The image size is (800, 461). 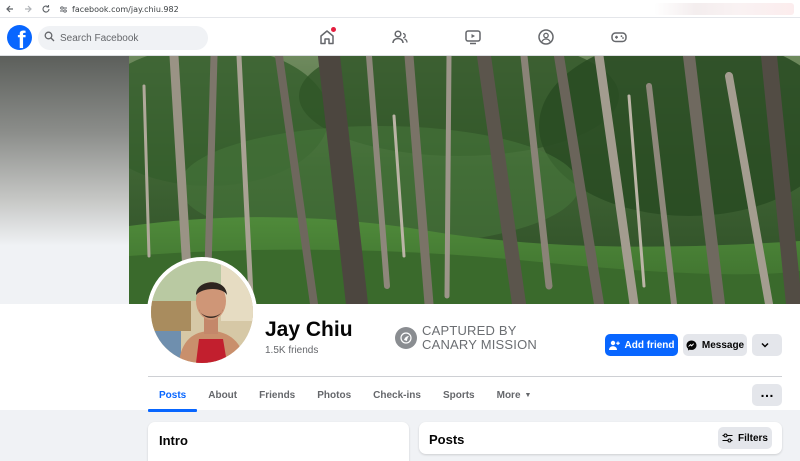 What do you see at coordinates (641, 345) in the screenshot?
I see `add-friend-button: Add friend` at bounding box center [641, 345].